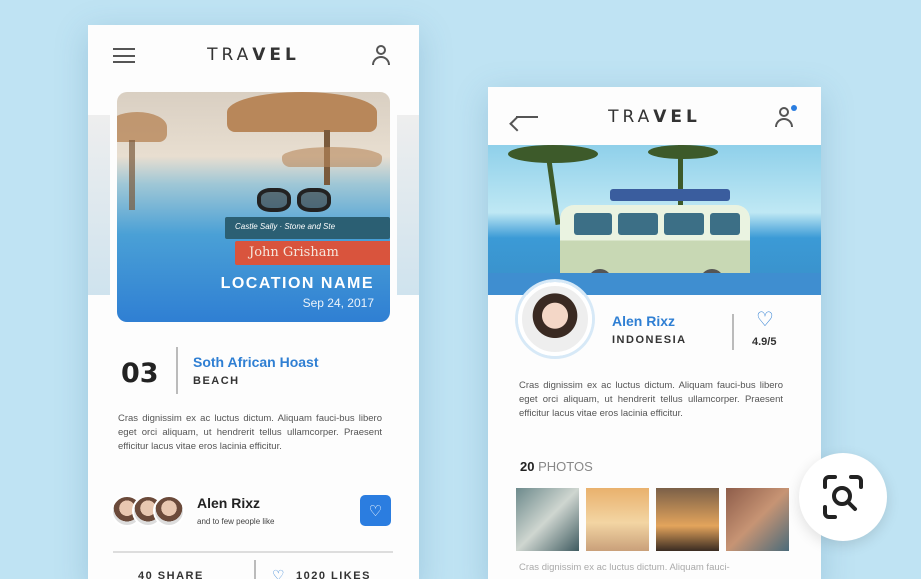 This screenshot has height=579, width=921. I want to click on book-bottom: John Grisham, so click(312, 253).